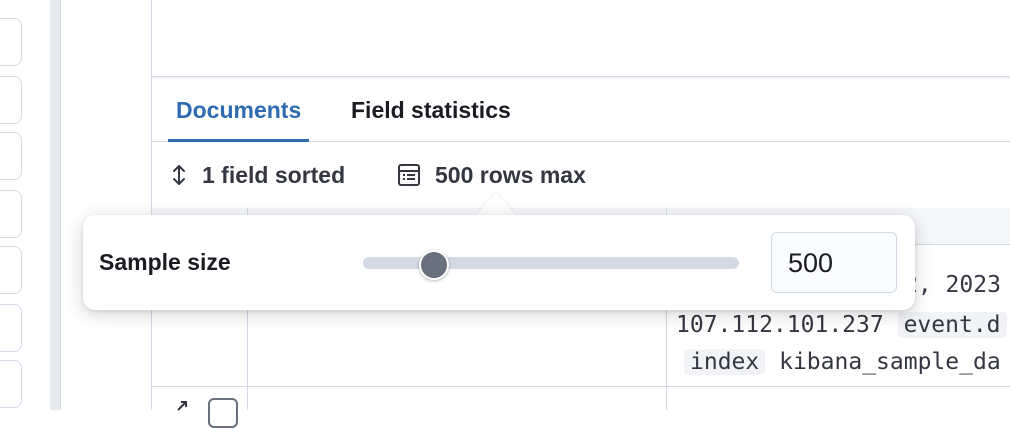  I want to click on sort-button: 1 field sorted, so click(257, 175).